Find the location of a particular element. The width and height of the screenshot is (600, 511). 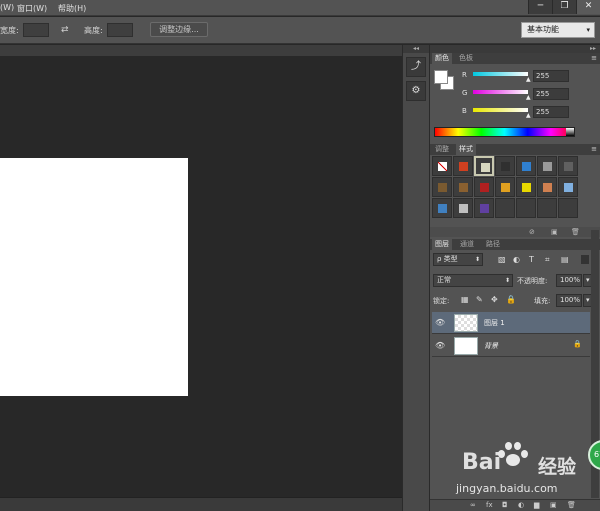

tab-layers: 图层 is located at coordinates (442, 244).